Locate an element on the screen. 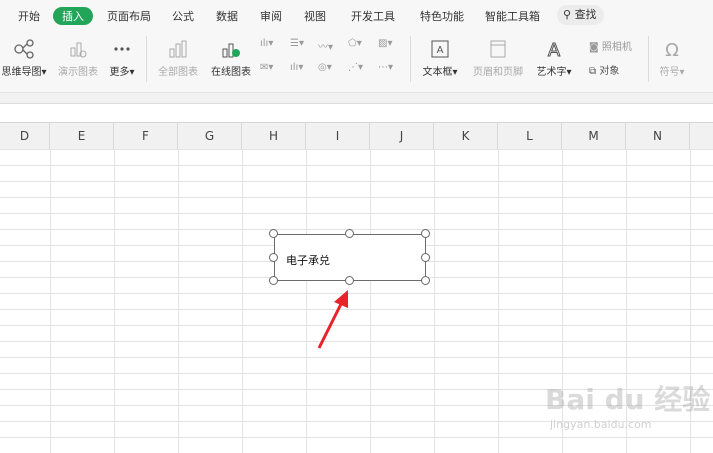  more-icon is located at coordinates (122, 49).